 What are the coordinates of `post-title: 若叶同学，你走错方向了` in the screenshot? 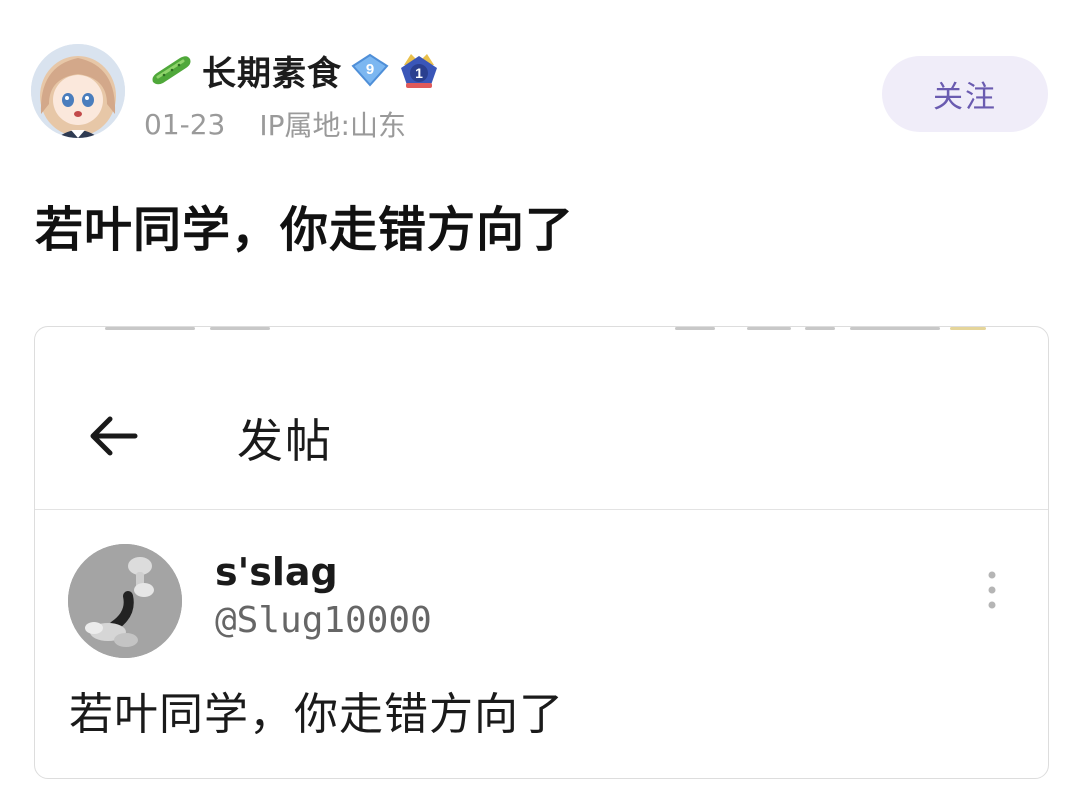 It's located at (305, 230).